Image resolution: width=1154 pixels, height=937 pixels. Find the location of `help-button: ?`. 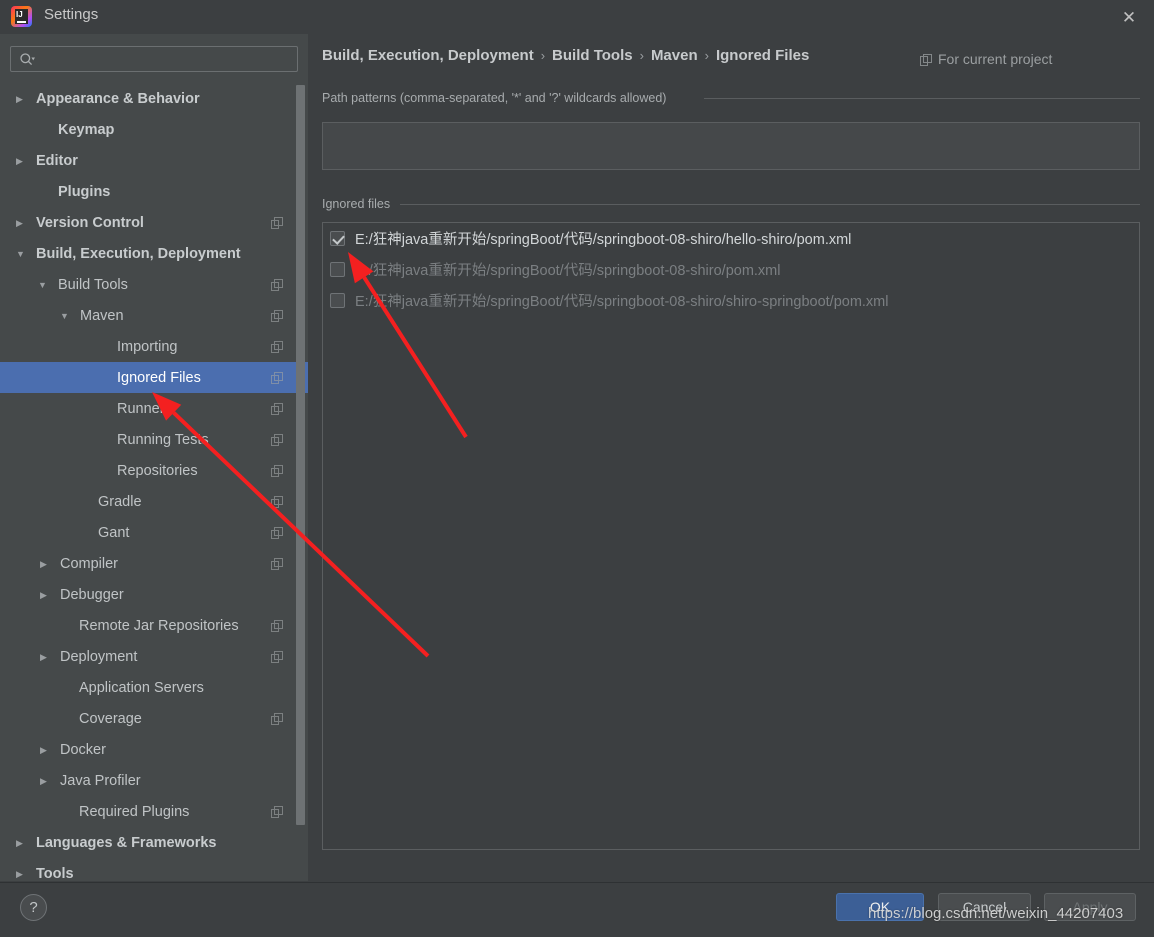

help-button: ? is located at coordinates (33, 907).